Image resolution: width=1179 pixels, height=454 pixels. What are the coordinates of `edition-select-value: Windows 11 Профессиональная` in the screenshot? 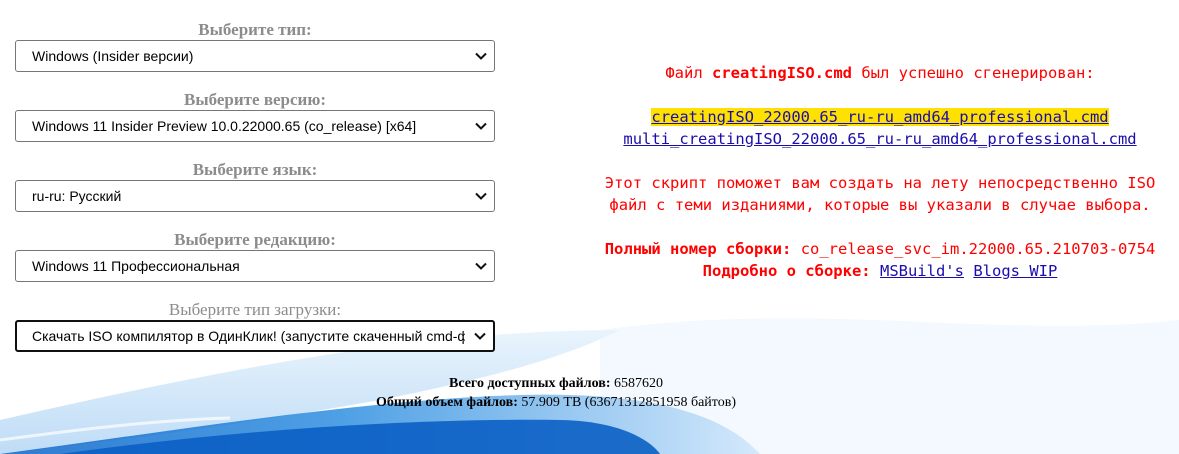 It's located at (136, 266).